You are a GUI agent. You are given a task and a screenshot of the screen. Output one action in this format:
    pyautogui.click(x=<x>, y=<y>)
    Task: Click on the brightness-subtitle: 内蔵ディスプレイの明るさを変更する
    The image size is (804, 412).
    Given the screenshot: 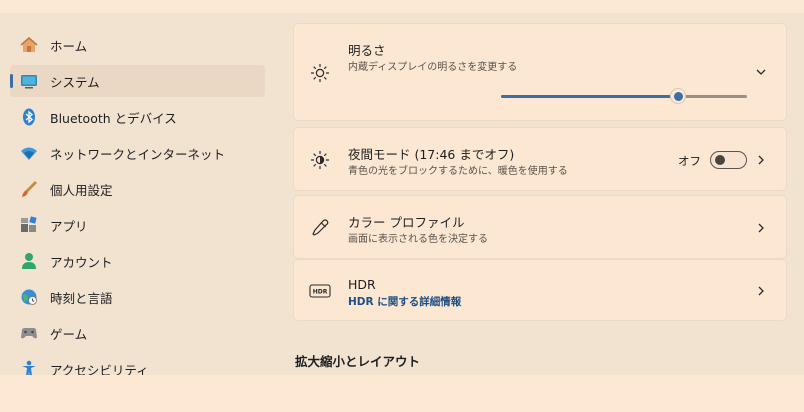 What is the action you would take?
    pyautogui.click(x=433, y=67)
    